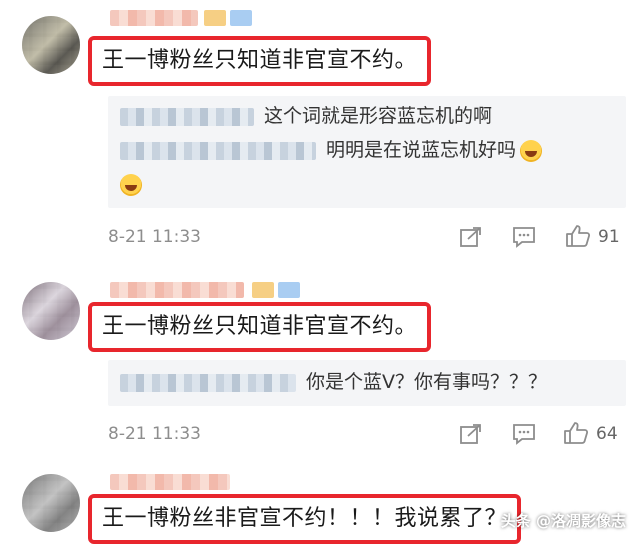 The image size is (640, 544). What do you see at coordinates (426, 382) in the screenshot?
I see `reply-text: 你是个蓝V？你有事吗？？？` at bounding box center [426, 382].